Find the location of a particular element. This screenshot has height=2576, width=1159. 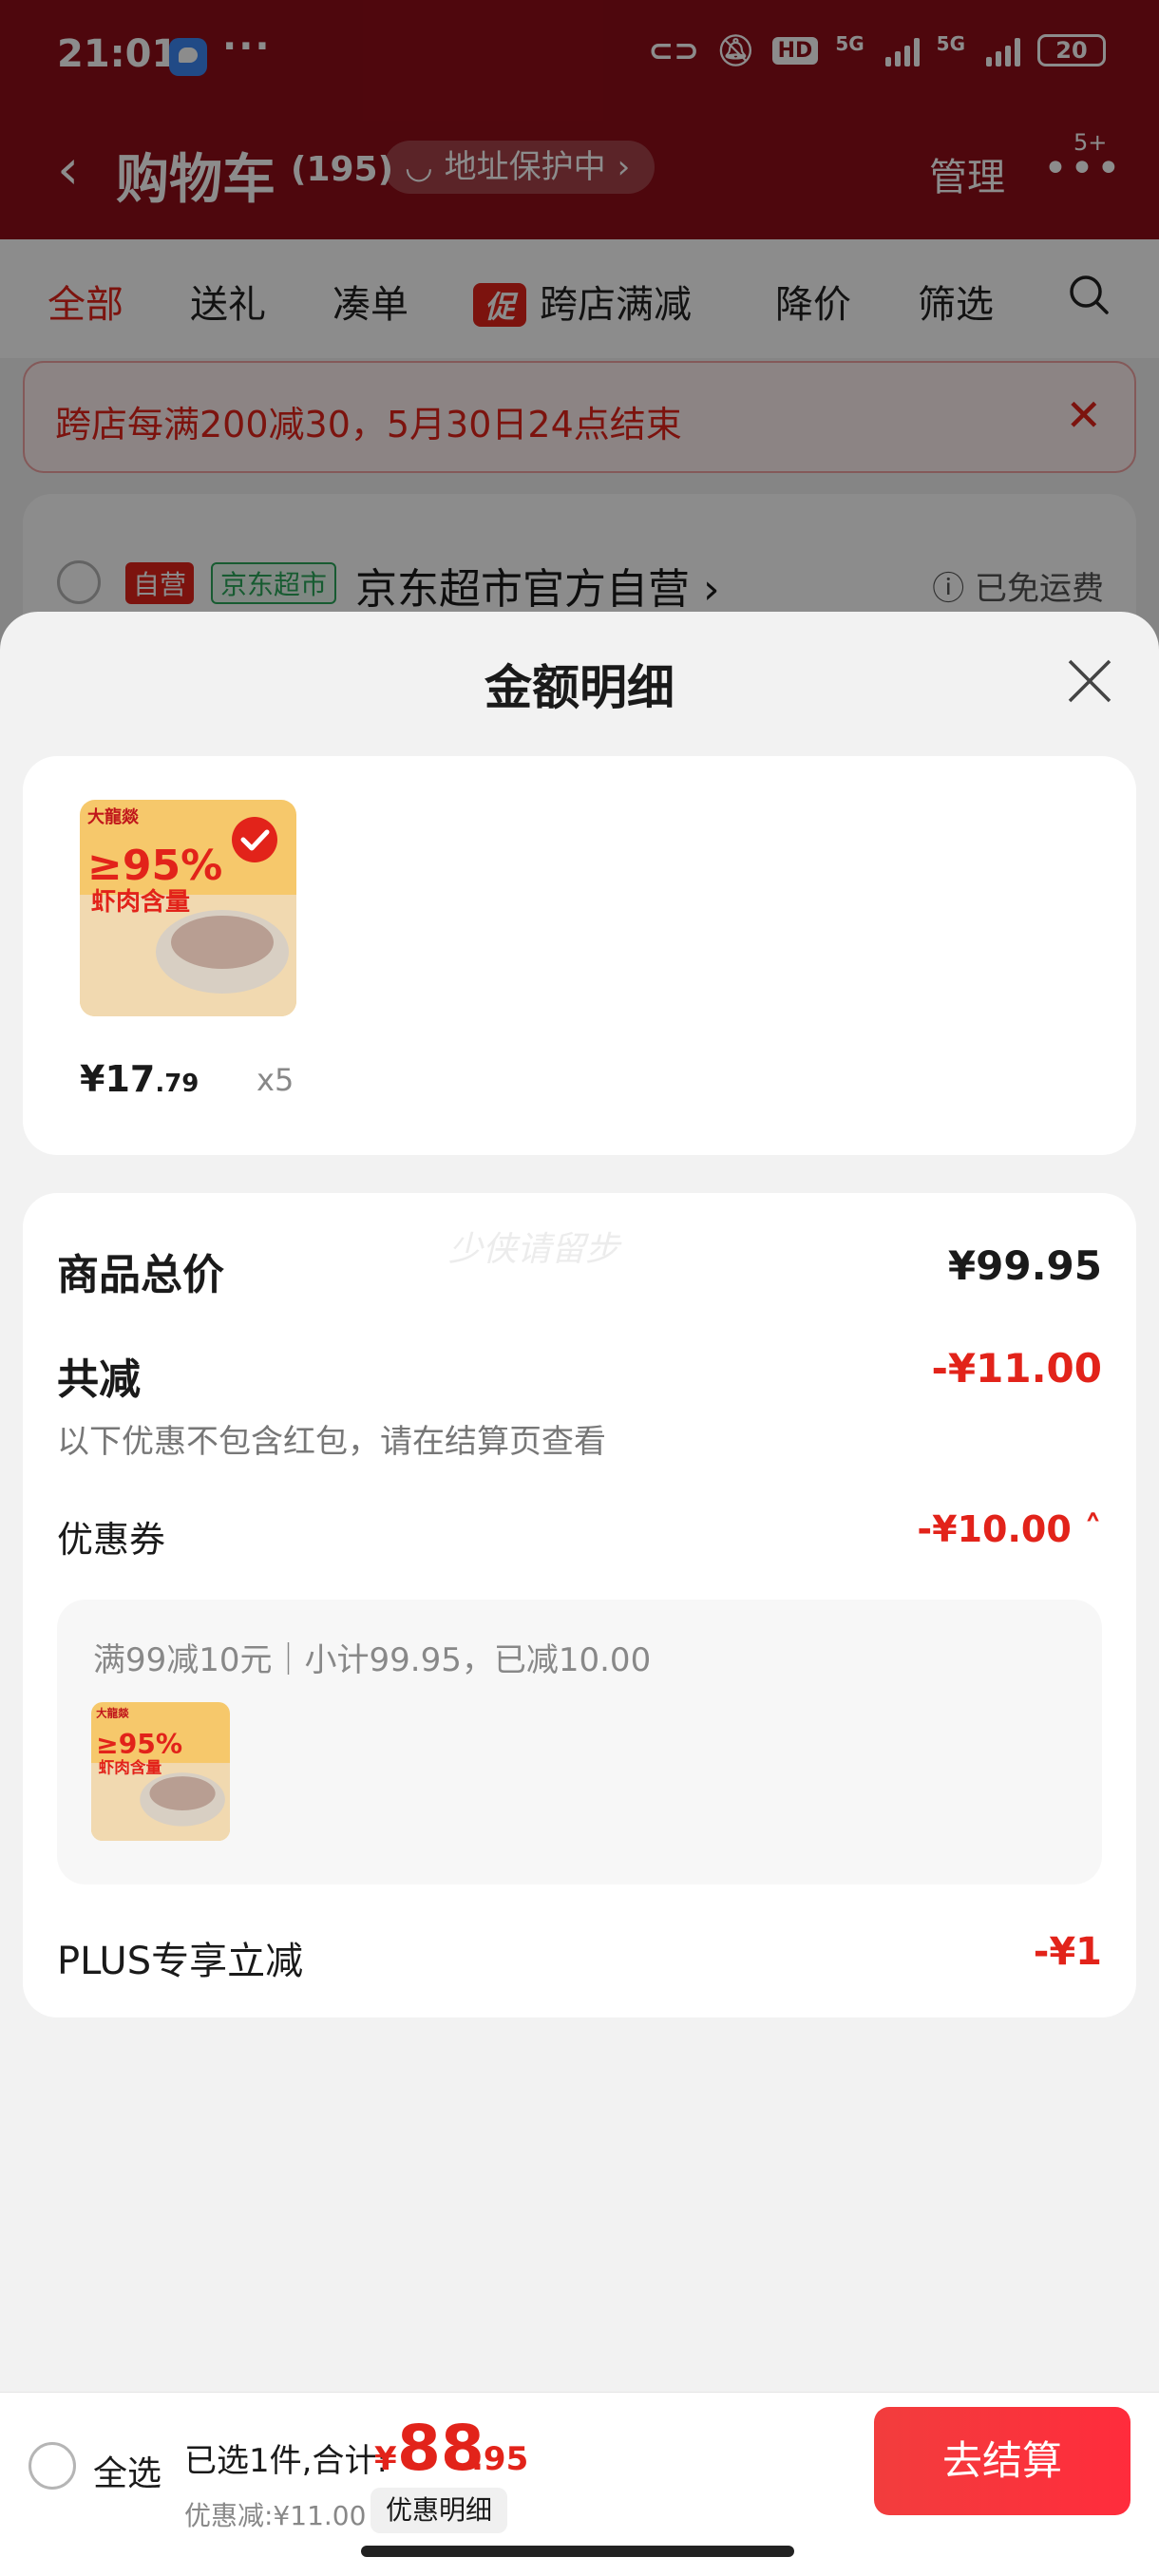

thumb-brand-text: 大龍燚 is located at coordinates (112, 1712).